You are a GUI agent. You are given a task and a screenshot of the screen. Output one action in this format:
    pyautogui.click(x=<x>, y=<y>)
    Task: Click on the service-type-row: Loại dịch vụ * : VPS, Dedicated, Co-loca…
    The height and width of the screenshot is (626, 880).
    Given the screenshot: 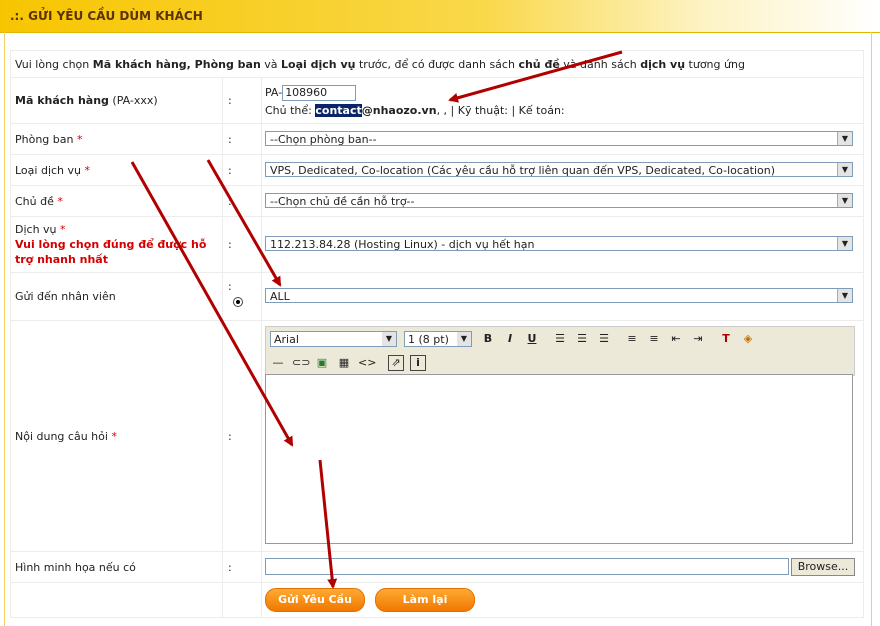 What is the action you would take?
    pyautogui.click(x=437, y=170)
    